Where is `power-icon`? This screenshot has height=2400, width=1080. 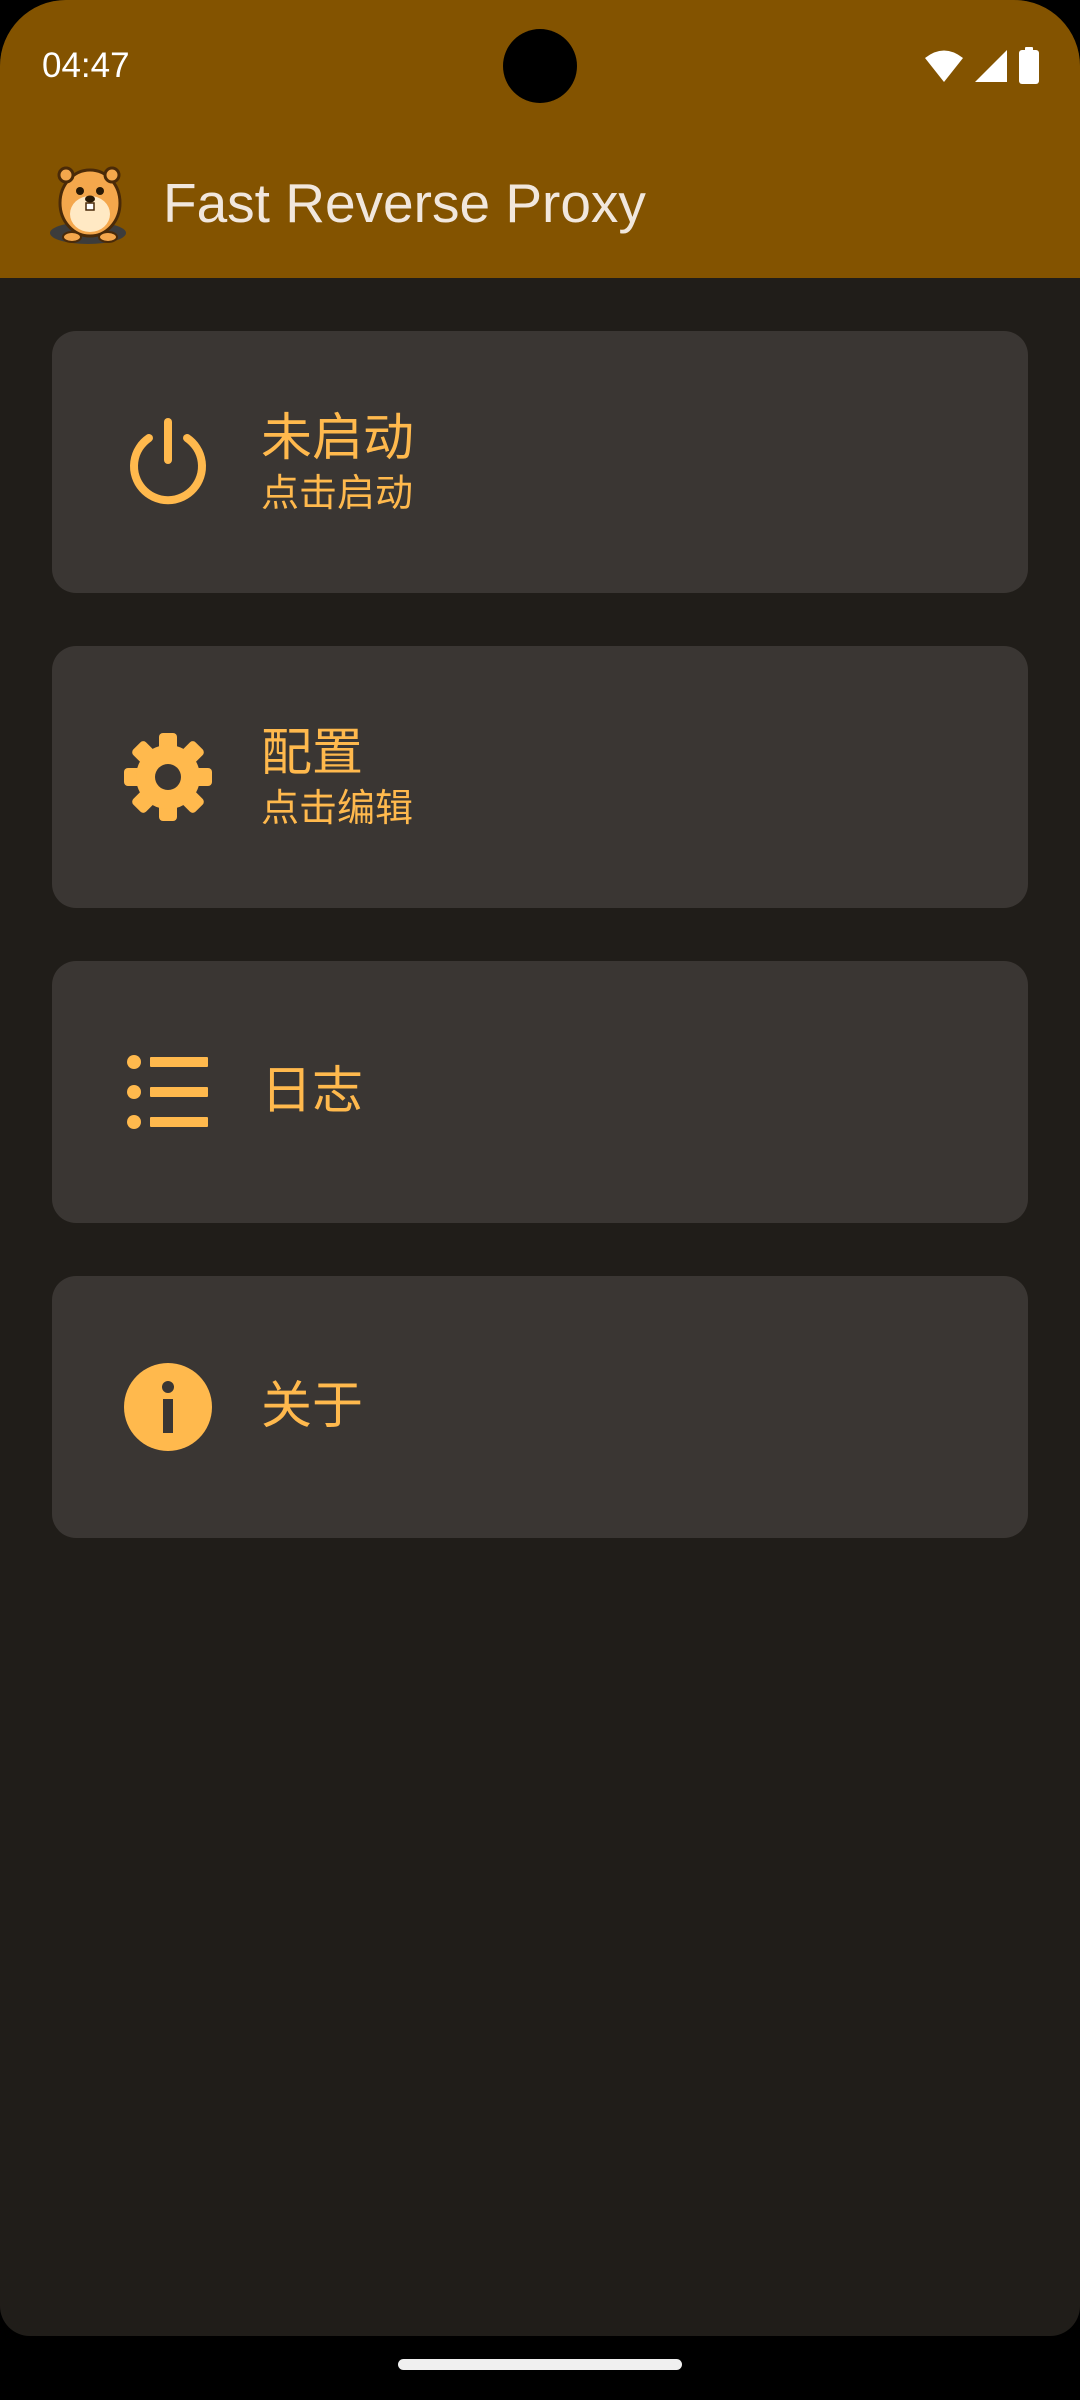 power-icon is located at coordinates (168, 461).